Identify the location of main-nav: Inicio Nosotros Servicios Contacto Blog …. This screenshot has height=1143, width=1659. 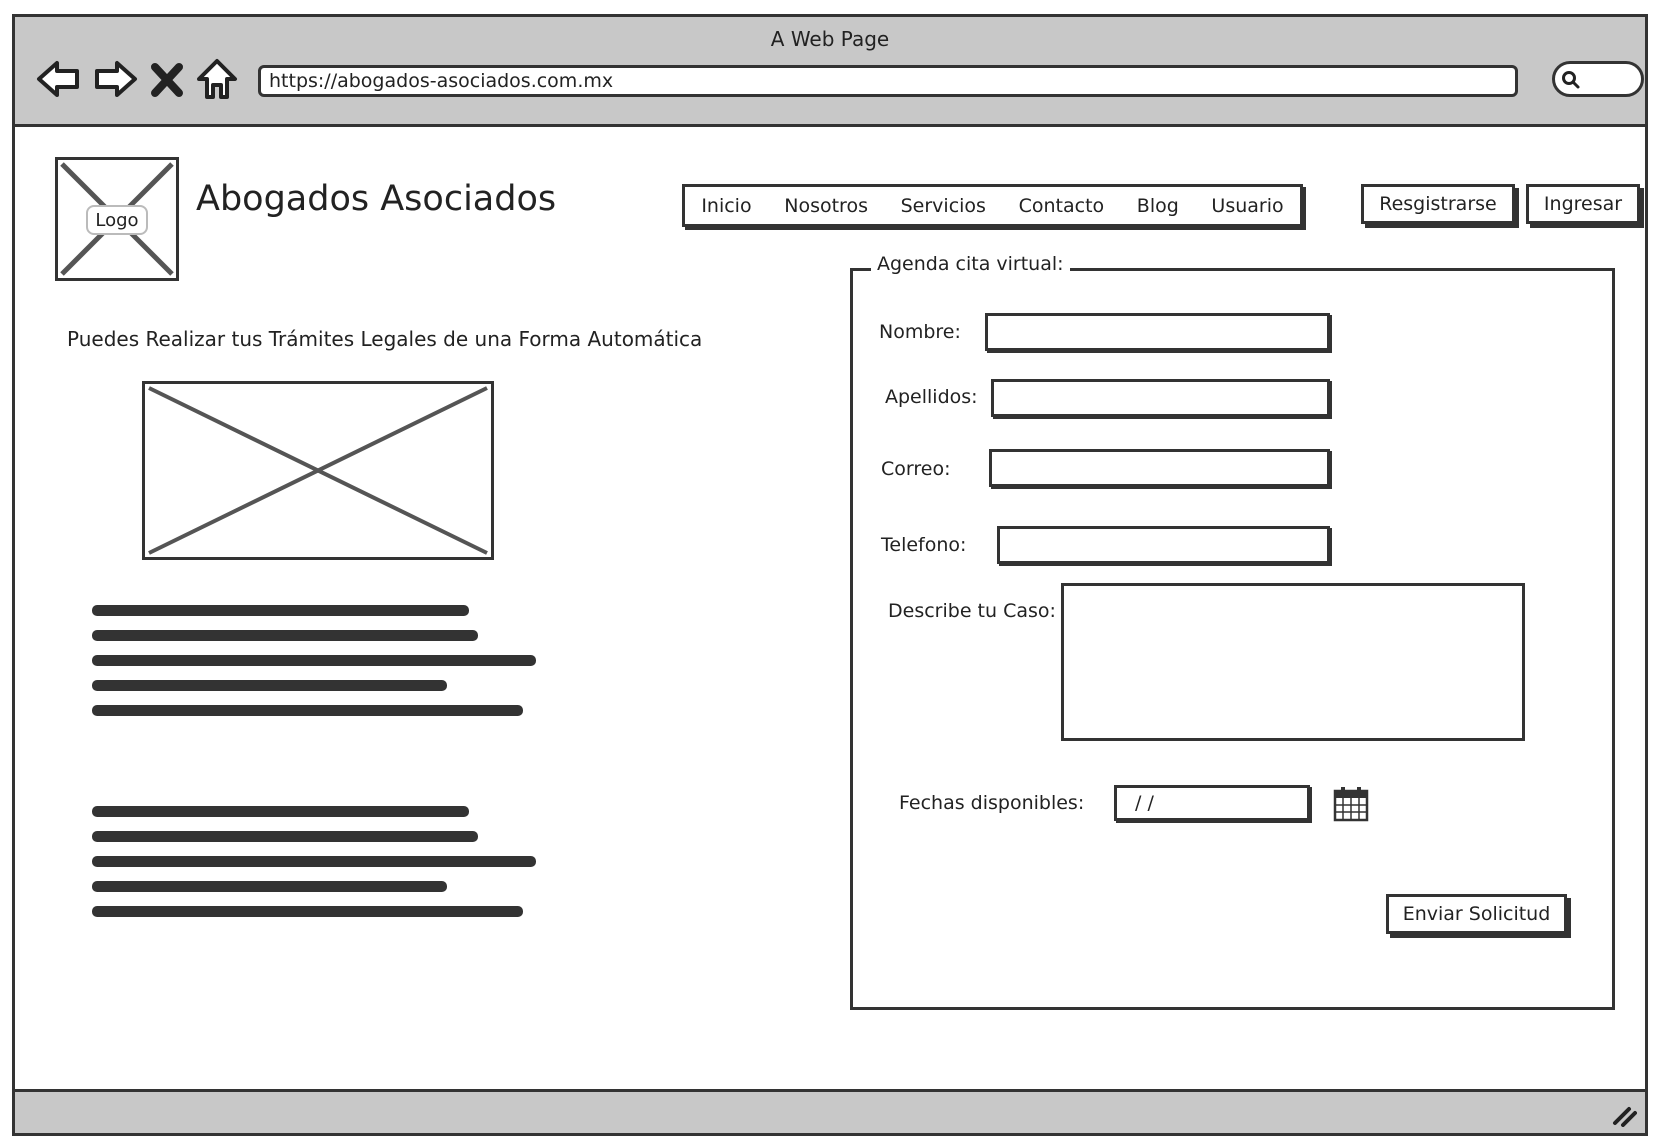
(992, 205).